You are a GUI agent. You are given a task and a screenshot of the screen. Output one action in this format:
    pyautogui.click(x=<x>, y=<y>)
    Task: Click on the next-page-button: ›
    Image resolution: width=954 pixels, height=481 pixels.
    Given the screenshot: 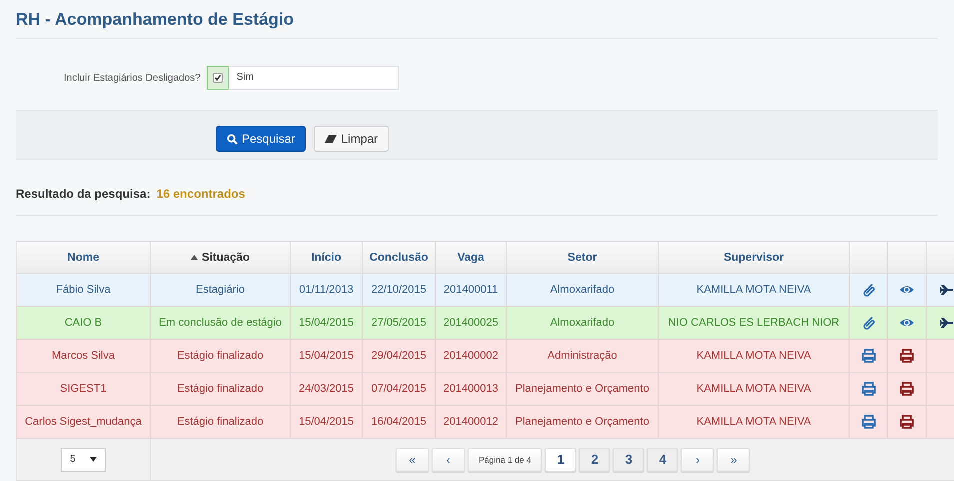 What is the action you would take?
    pyautogui.click(x=697, y=460)
    